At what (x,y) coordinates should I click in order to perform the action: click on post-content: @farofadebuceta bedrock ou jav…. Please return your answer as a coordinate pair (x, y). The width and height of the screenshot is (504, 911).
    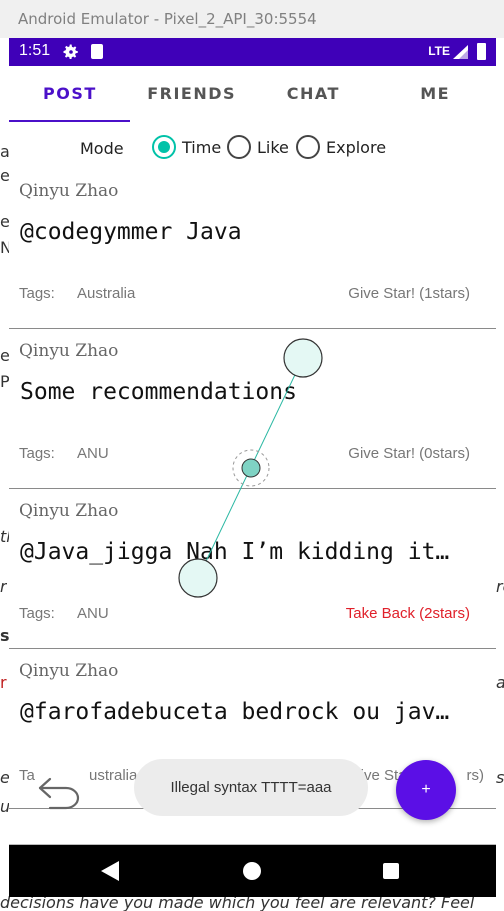
    Looking at the image, I should click on (235, 712).